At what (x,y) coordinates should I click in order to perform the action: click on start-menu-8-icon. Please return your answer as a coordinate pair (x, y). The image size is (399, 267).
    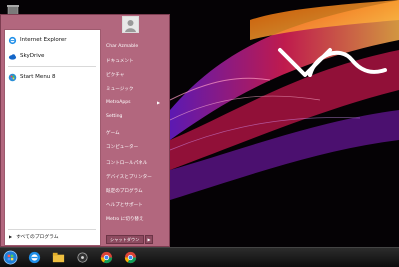
    Looking at the image, I should click on (12, 77).